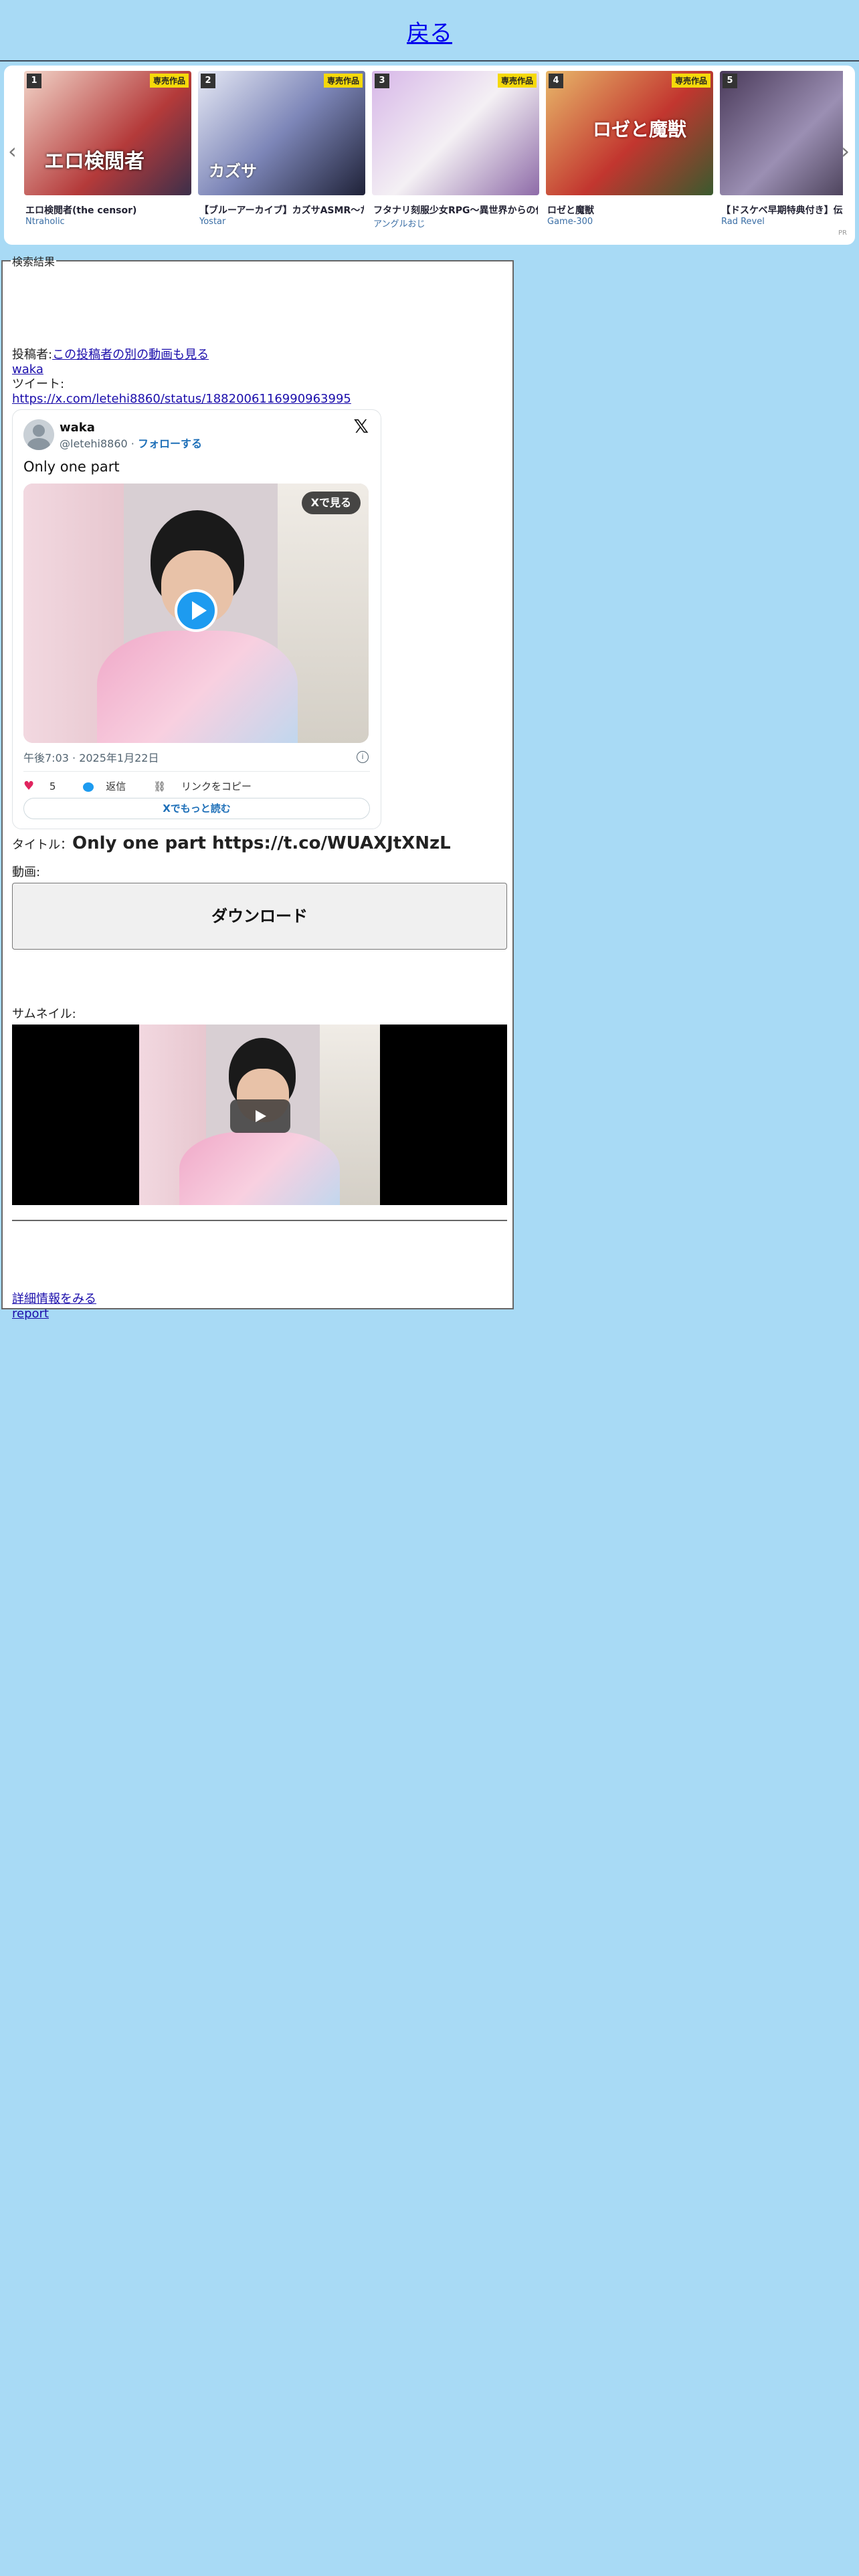 The height and width of the screenshot is (2576, 859). I want to click on rank-badge: 3, so click(382, 81).